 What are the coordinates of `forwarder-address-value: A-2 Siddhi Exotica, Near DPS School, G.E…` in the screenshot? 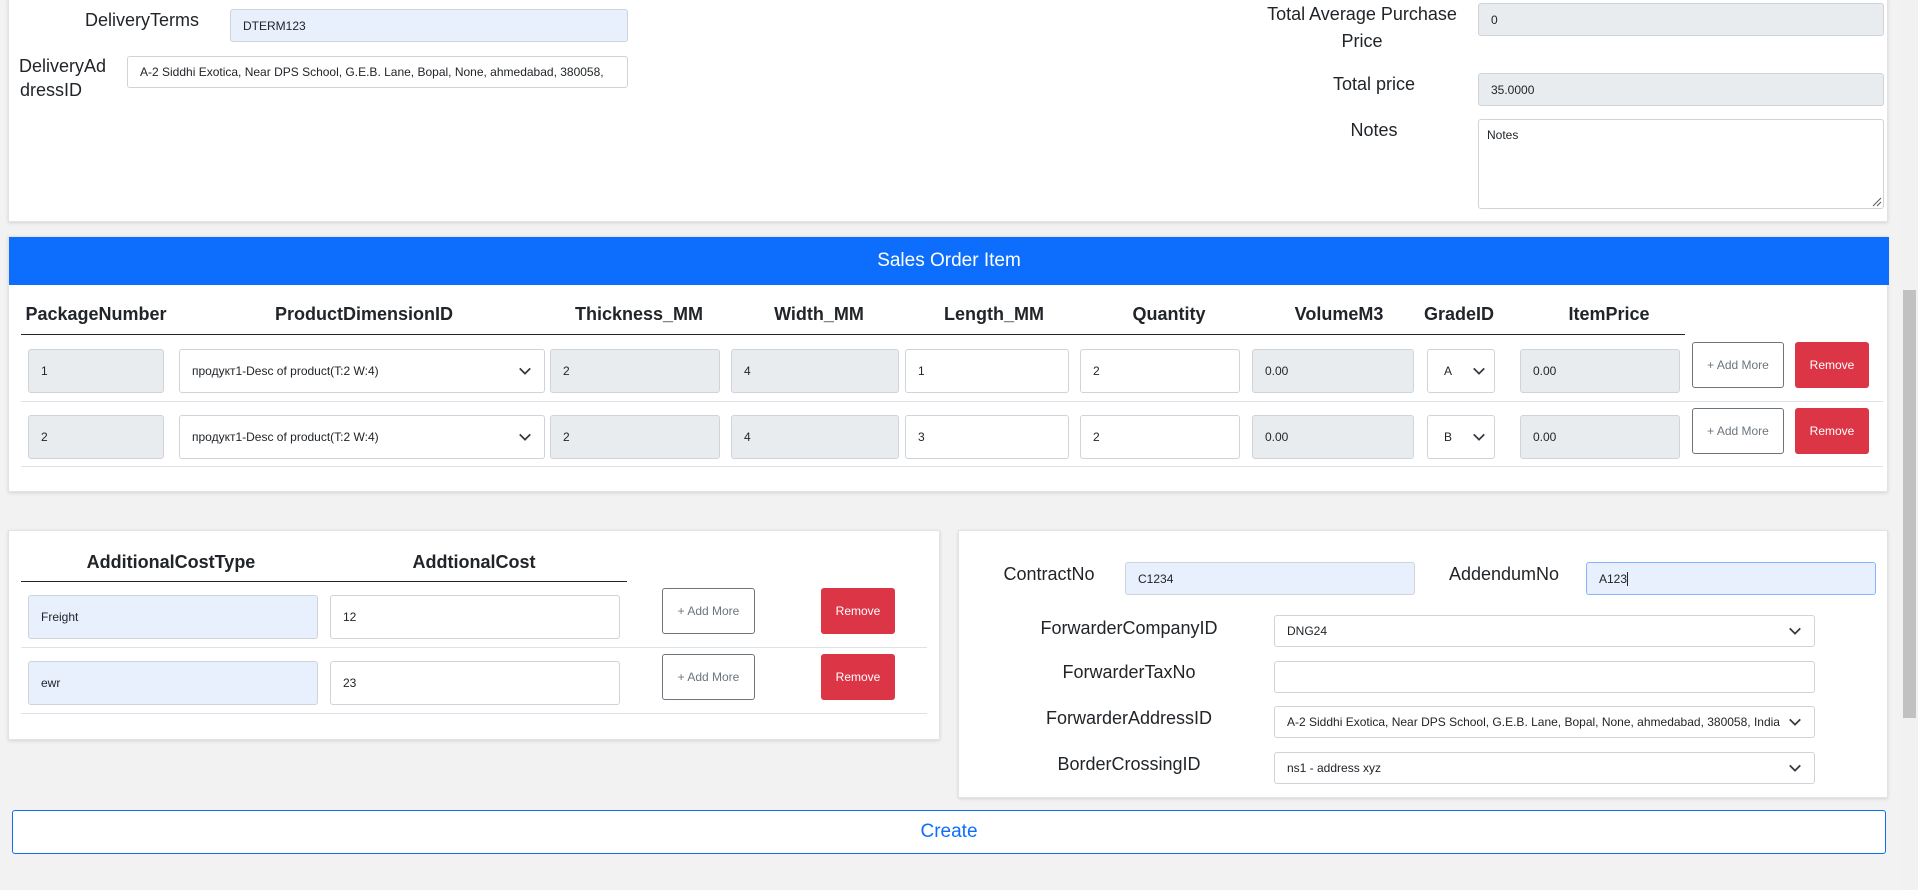 It's located at (1533, 722).